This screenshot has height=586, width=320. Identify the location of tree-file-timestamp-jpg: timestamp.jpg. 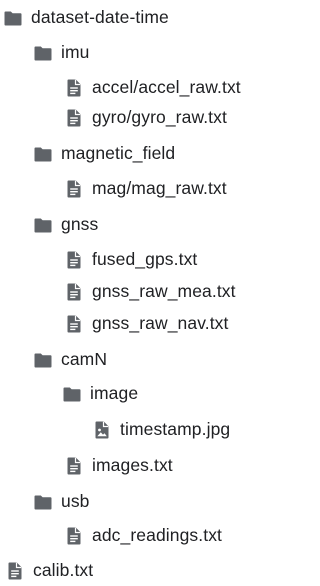
(161, 430).